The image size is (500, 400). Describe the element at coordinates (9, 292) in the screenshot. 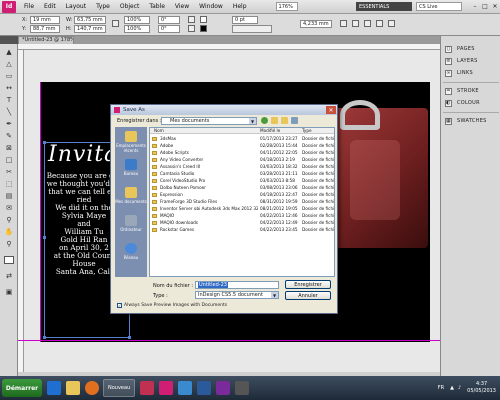

I see `screen-mode-icon: ▣` at that location.